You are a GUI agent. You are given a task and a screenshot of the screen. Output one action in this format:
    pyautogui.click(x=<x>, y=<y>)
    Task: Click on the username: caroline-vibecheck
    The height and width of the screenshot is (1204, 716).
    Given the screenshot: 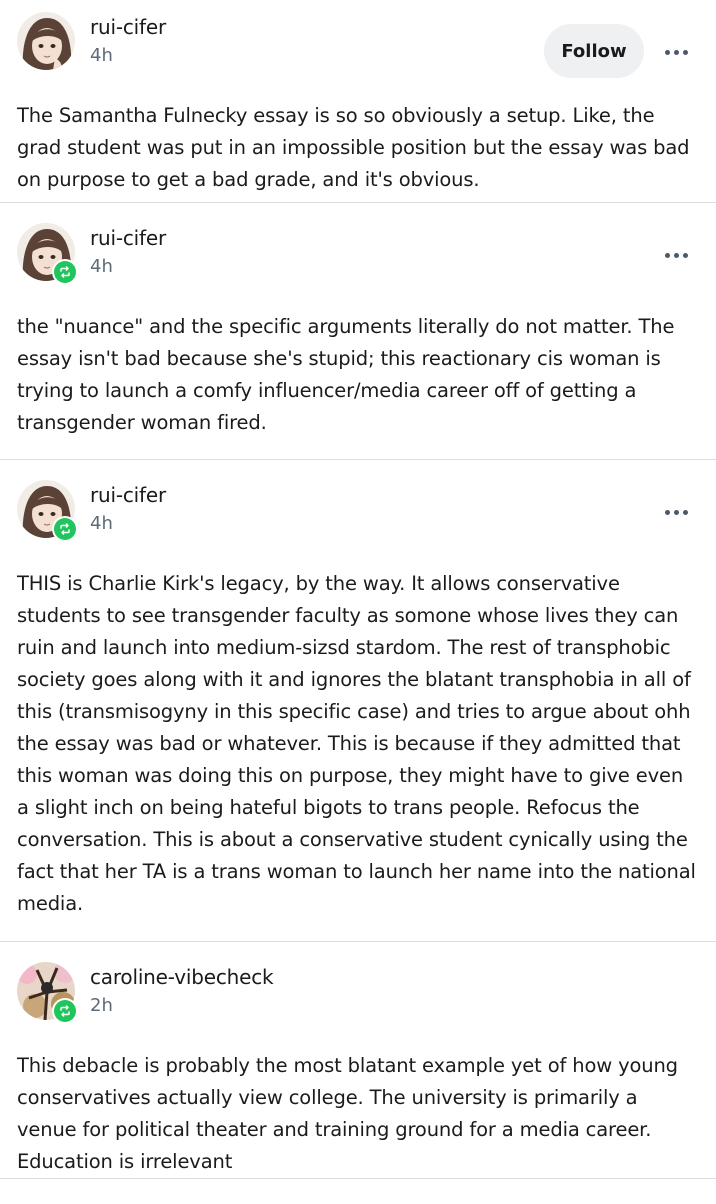 What is the action you would take?
    pyautogui.click(x=182, y=977)
    